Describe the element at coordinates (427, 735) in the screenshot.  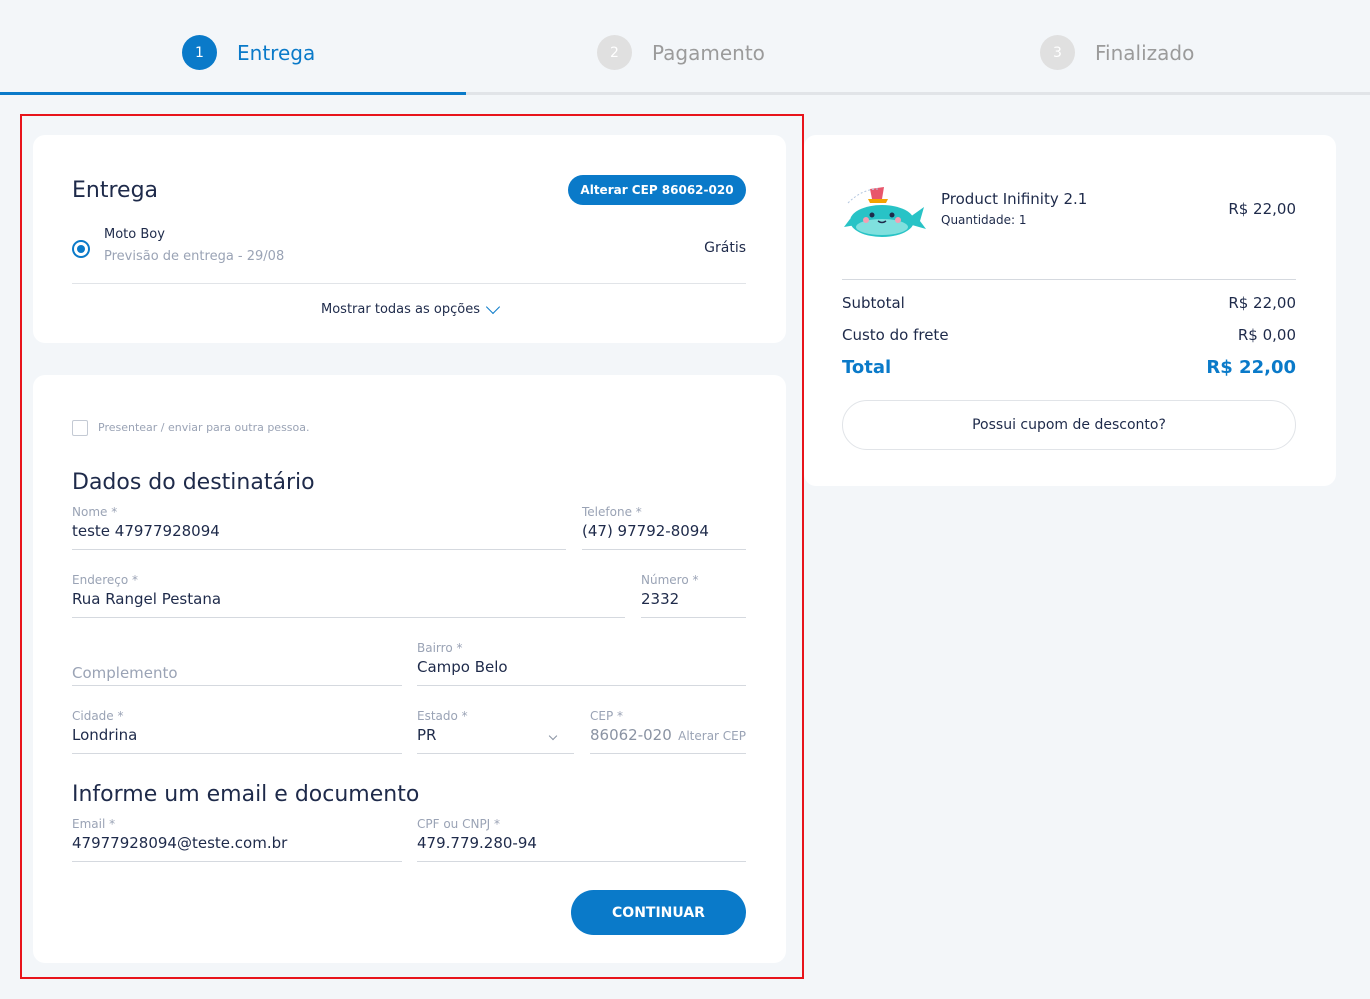
I see `field-value: PR` at that location.